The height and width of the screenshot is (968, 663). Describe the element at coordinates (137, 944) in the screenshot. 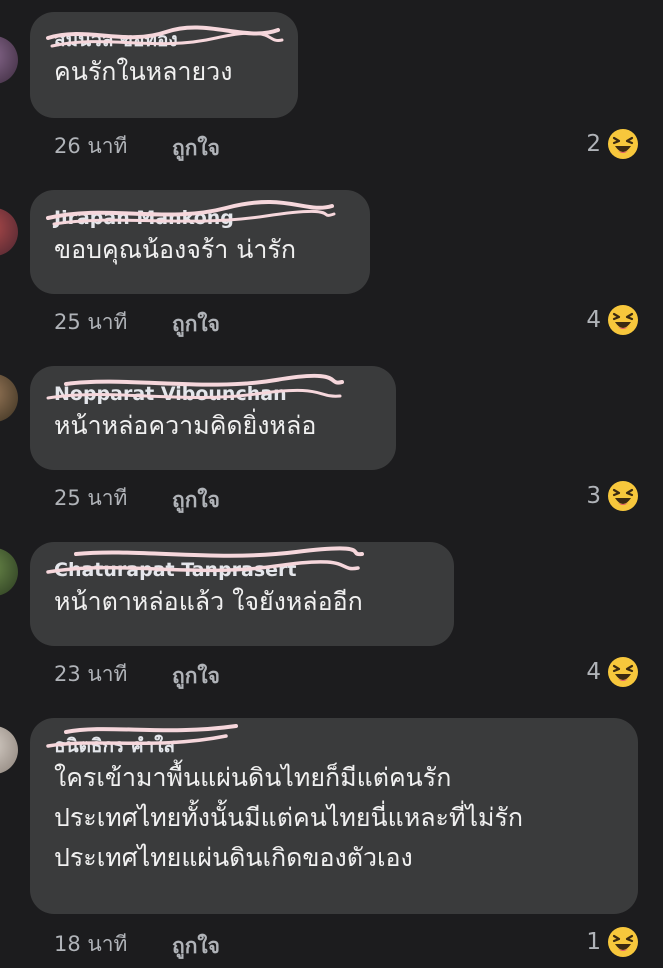

I see `comment-meta: 18 นาที ถูกใจ` at that location.